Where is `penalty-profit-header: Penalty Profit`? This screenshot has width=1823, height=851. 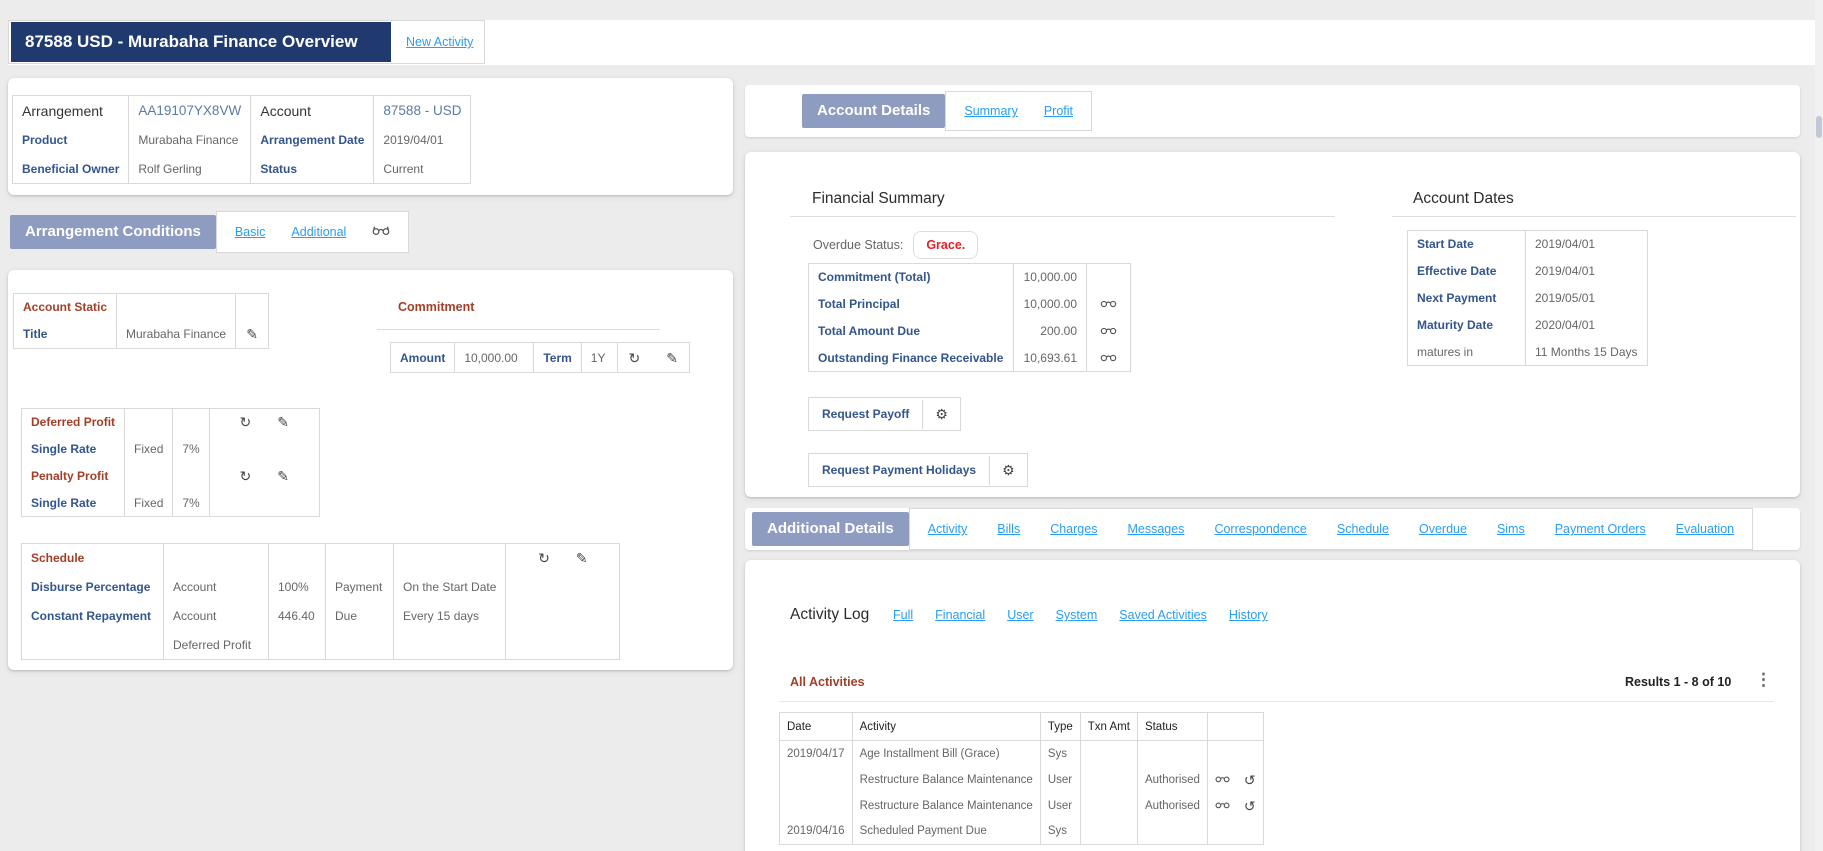 penalty-profit-header: Penalty Profit is located at coordinates (70, 476).